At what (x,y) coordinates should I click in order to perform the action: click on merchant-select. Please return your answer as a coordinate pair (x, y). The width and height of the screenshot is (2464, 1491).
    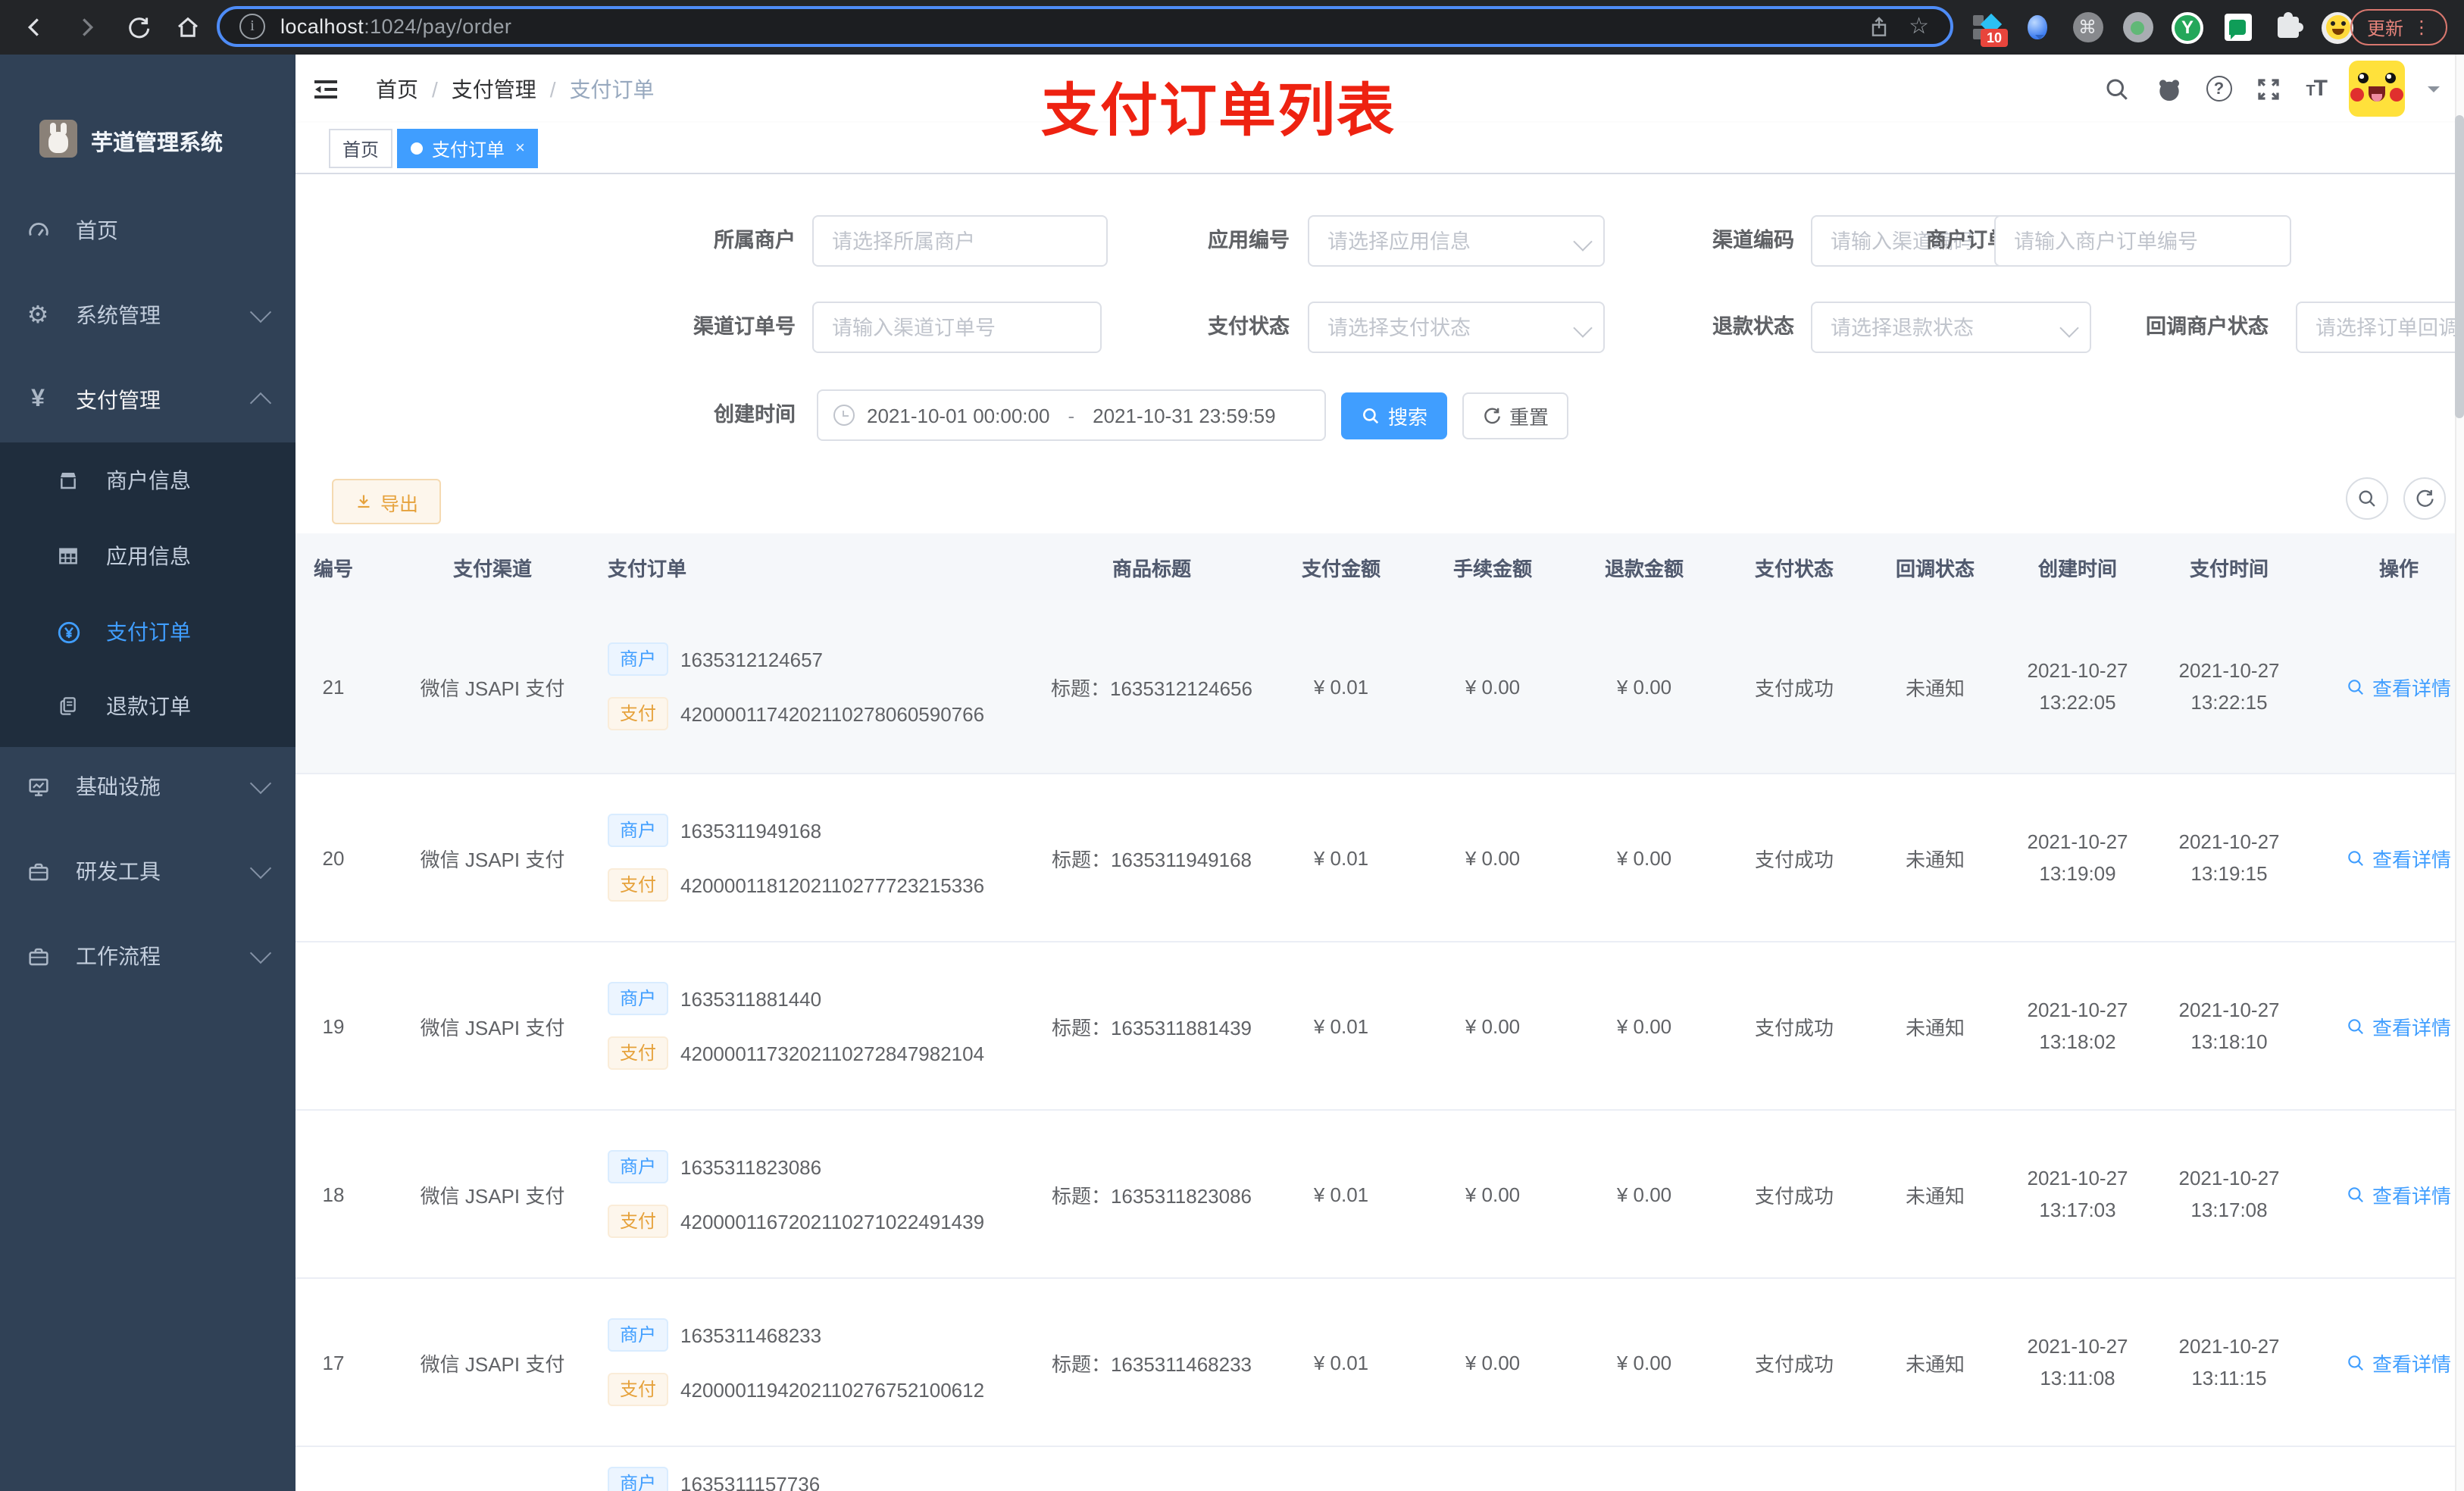
    Looking at the image, I should click on (960, 241).